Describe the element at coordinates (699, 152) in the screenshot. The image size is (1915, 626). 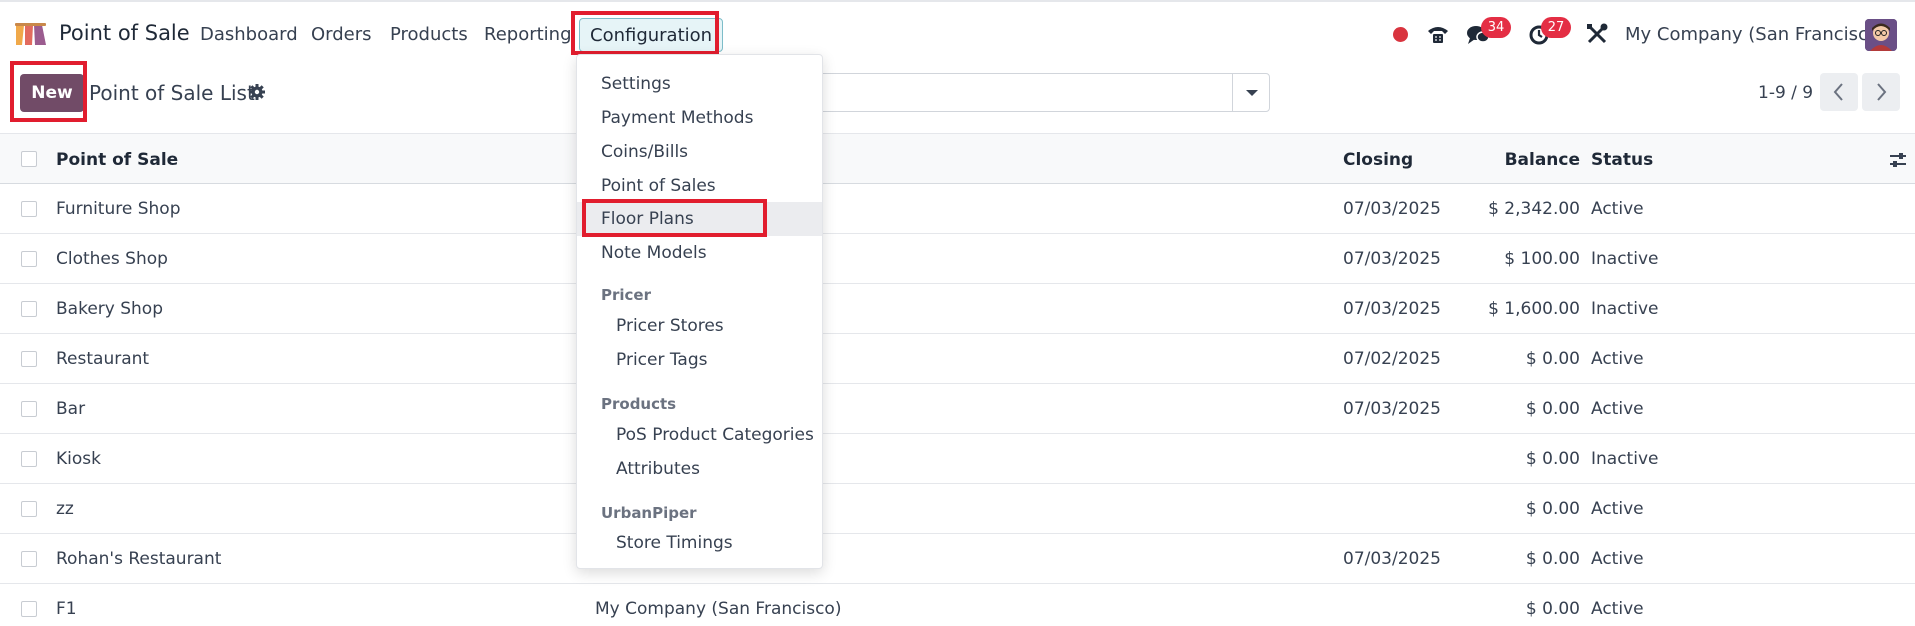
I see `menu-coins-bills: Coins/Bills` at that location.